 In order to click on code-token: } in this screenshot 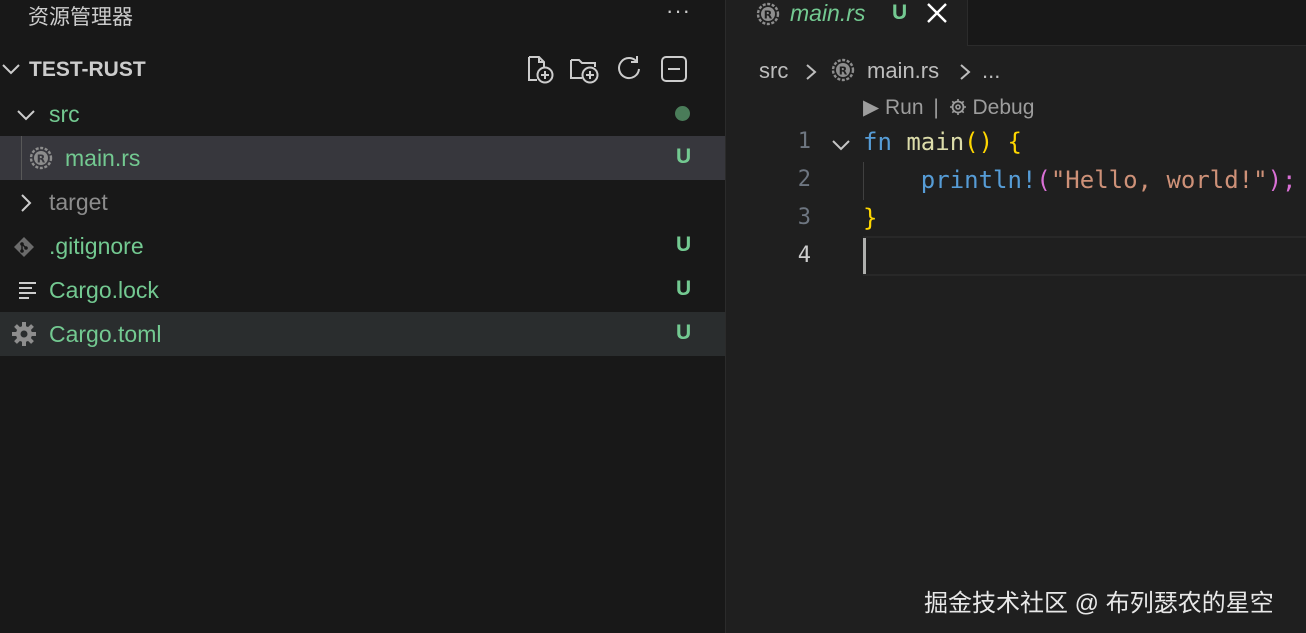, I will do `click(870, 218)`.